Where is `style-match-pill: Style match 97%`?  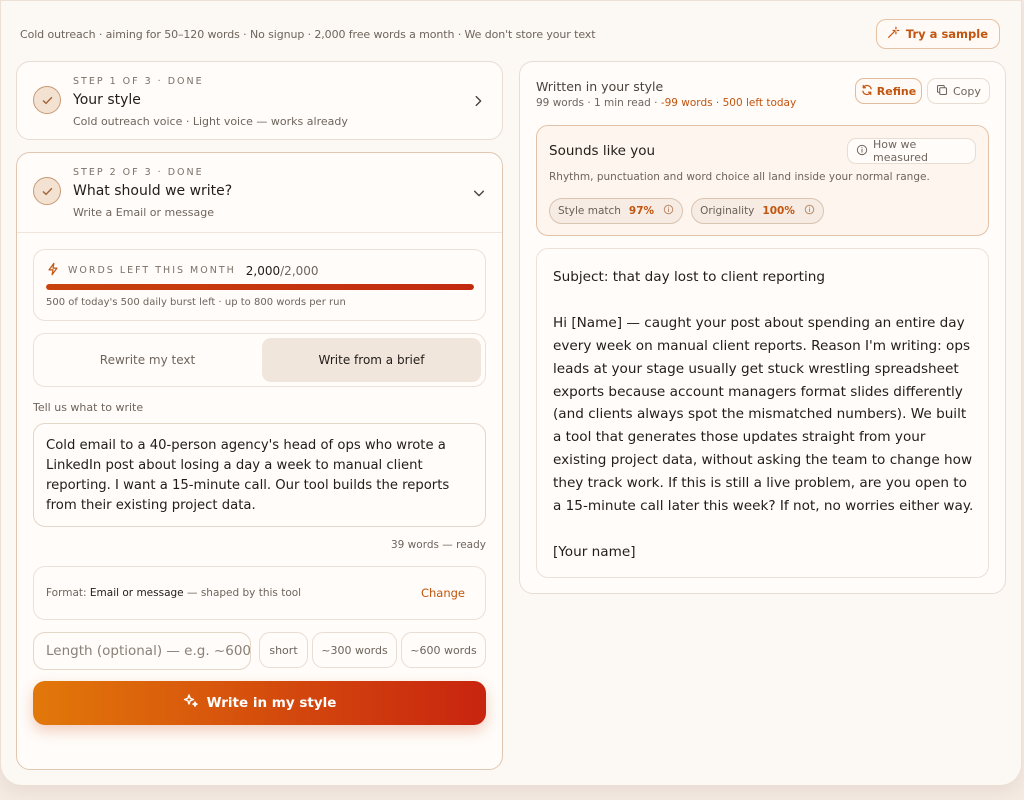
style-match-pill: Style match 97% is located at coordinates (616, 211).